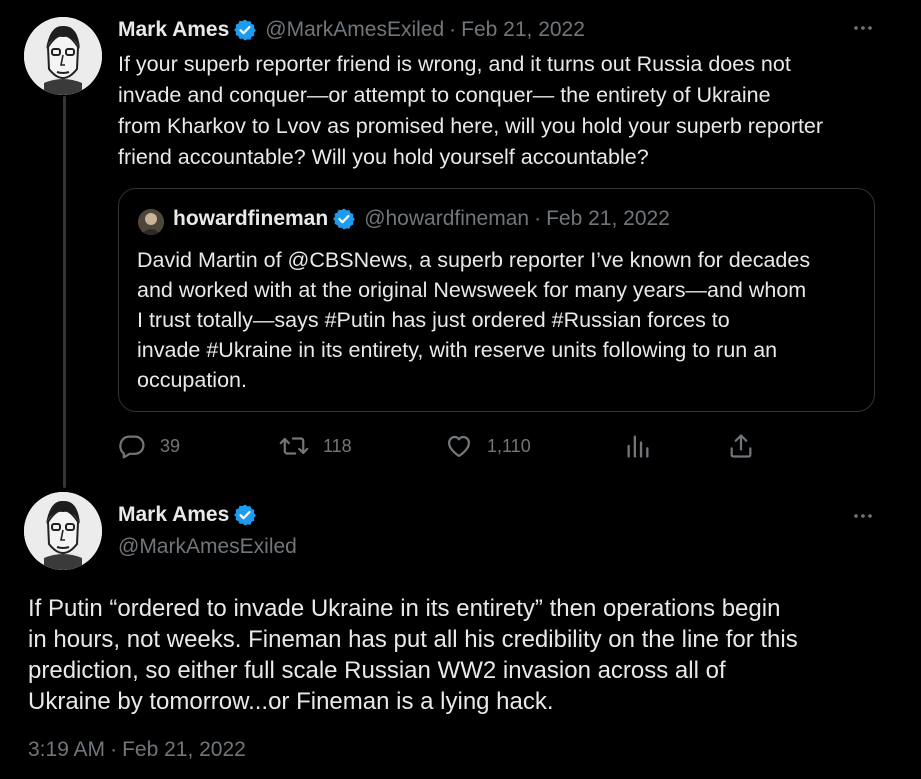 This screenshot has height=779, width=921. I want to click on retweet-icon, so click(294, 446).